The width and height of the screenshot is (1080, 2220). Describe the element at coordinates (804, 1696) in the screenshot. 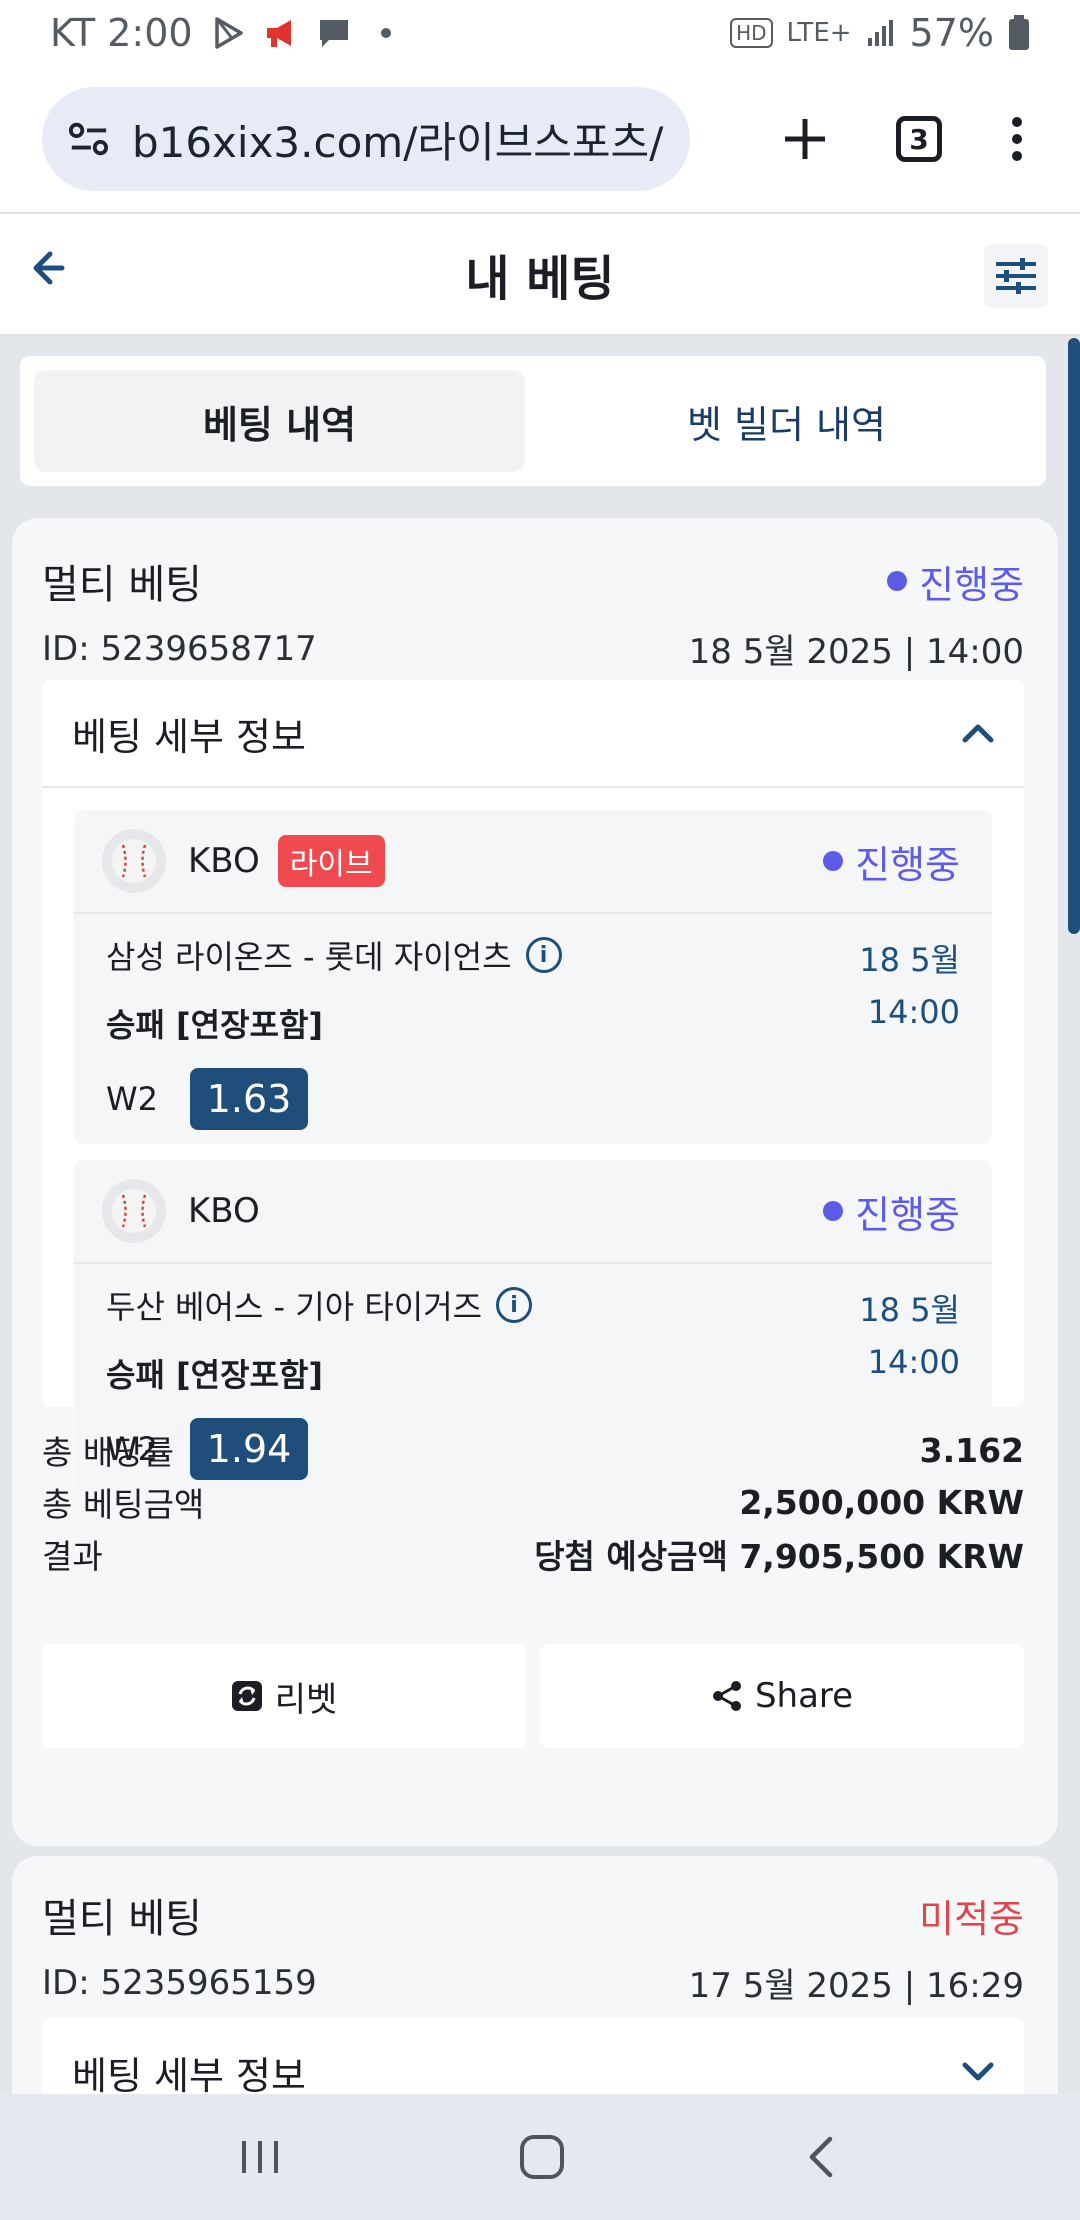

I see `share-label: Share` at that location.